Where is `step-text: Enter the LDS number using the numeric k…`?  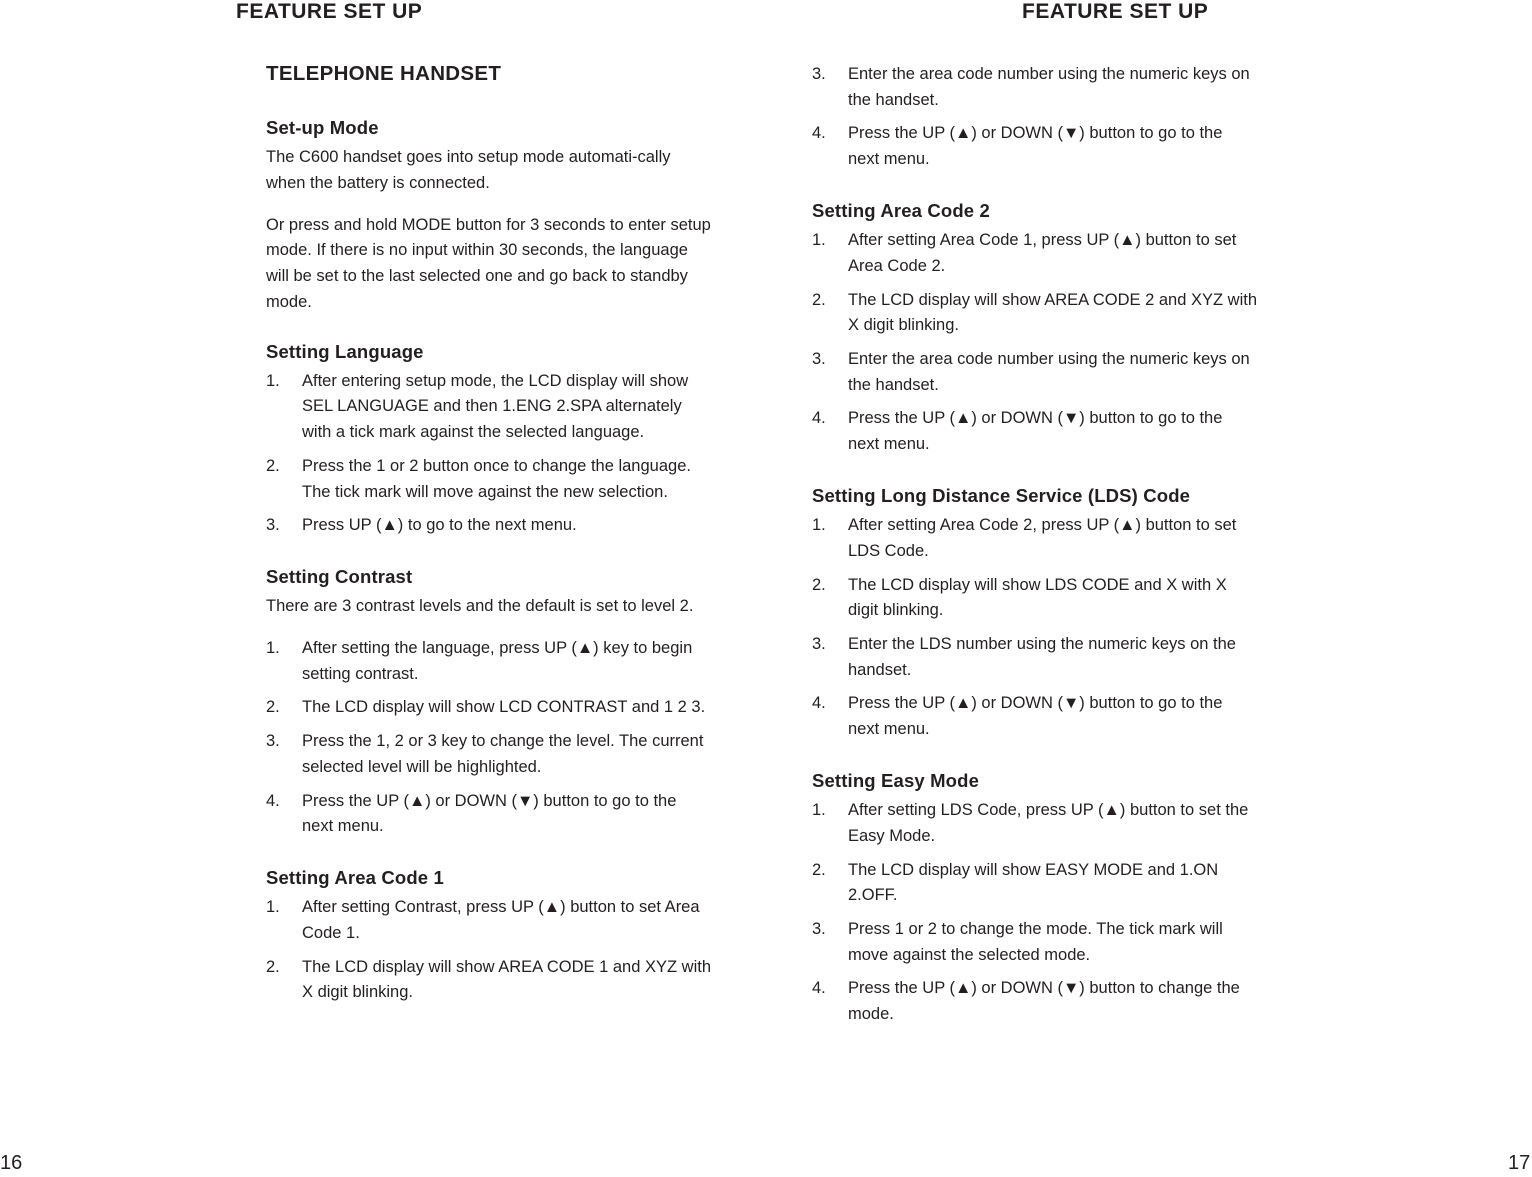
step-text: Enter the LDS number using the numeric k… is located at coordinates (1042, 657).